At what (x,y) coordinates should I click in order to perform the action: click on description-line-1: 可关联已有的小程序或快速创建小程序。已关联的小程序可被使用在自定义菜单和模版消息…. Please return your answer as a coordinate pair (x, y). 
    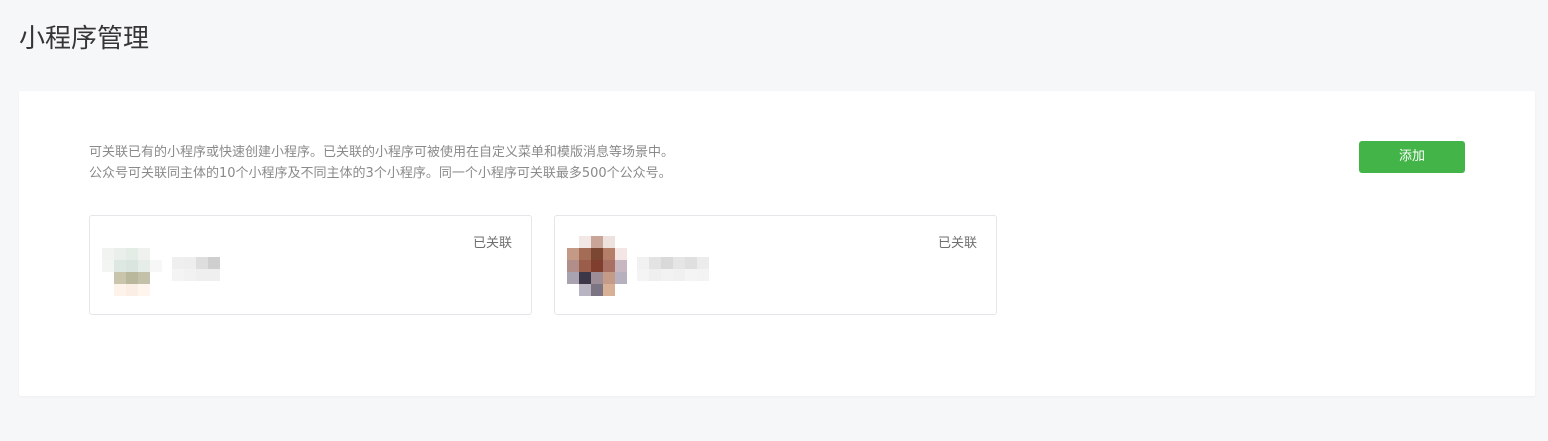
    Looking at the image, I should click on (382, 152).